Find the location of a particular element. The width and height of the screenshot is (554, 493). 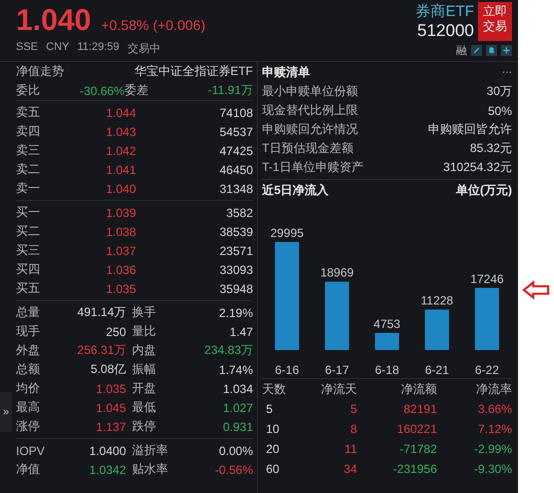

stat-value: 1.47 is located at coordinates (240, 331).